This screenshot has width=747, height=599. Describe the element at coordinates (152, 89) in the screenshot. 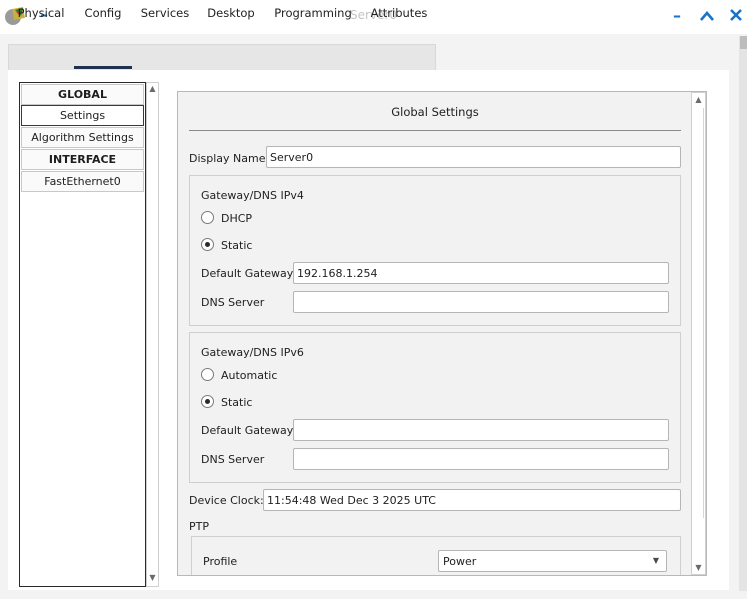

I see `sidebar-scroll-up-icon: ▲` at that location.